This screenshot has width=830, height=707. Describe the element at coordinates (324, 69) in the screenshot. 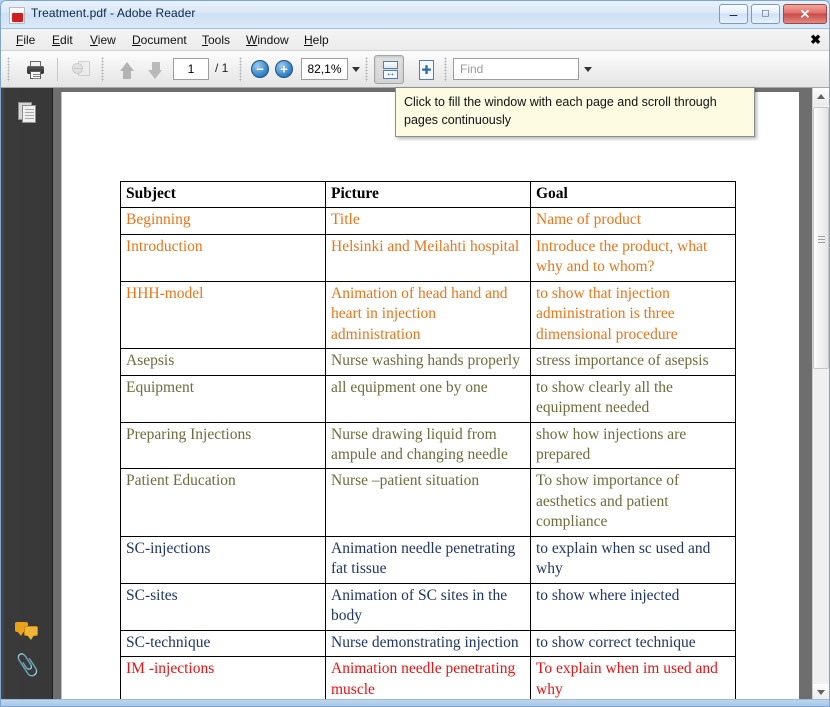

I see `zoom-level-input: 82,1%` at that location.